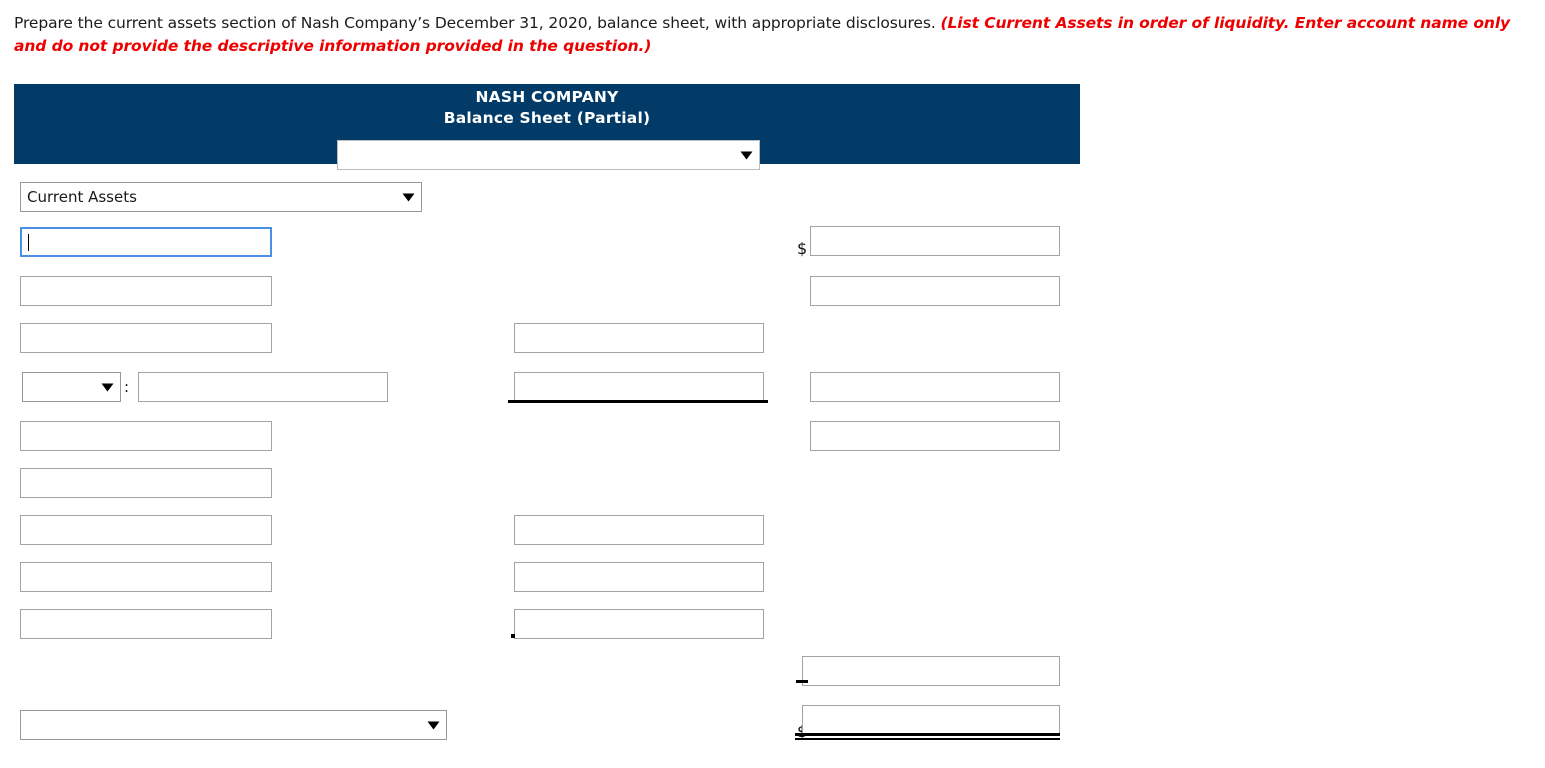  I want to click on inline-select-row4, so click(71, 387).